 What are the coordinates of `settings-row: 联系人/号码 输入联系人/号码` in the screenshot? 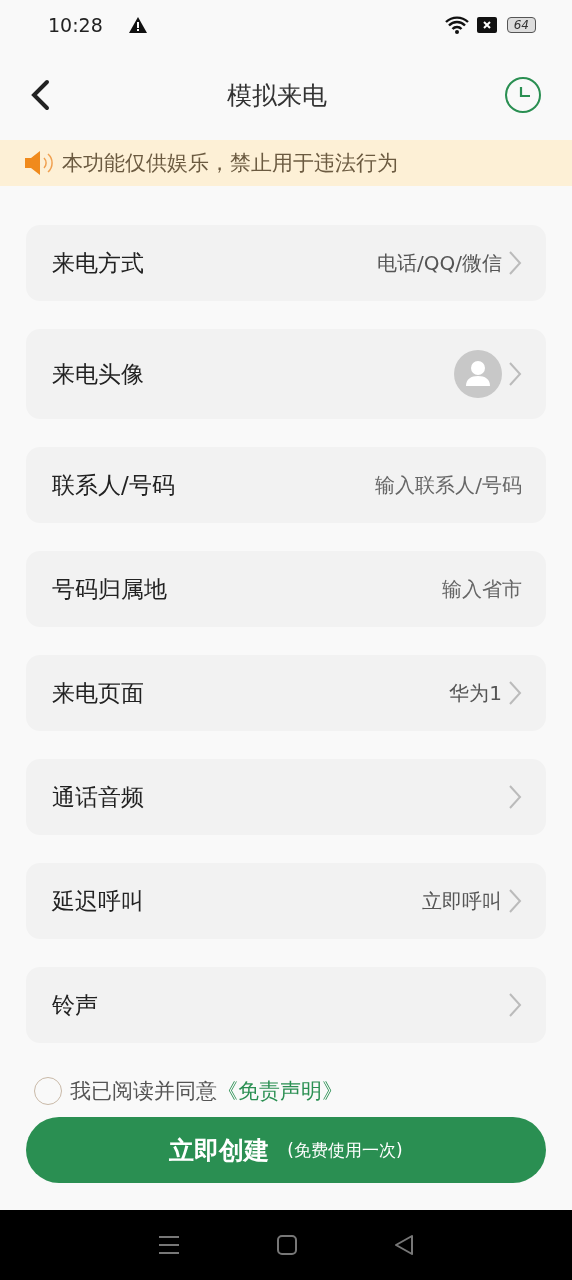 It's located at (286, 485).